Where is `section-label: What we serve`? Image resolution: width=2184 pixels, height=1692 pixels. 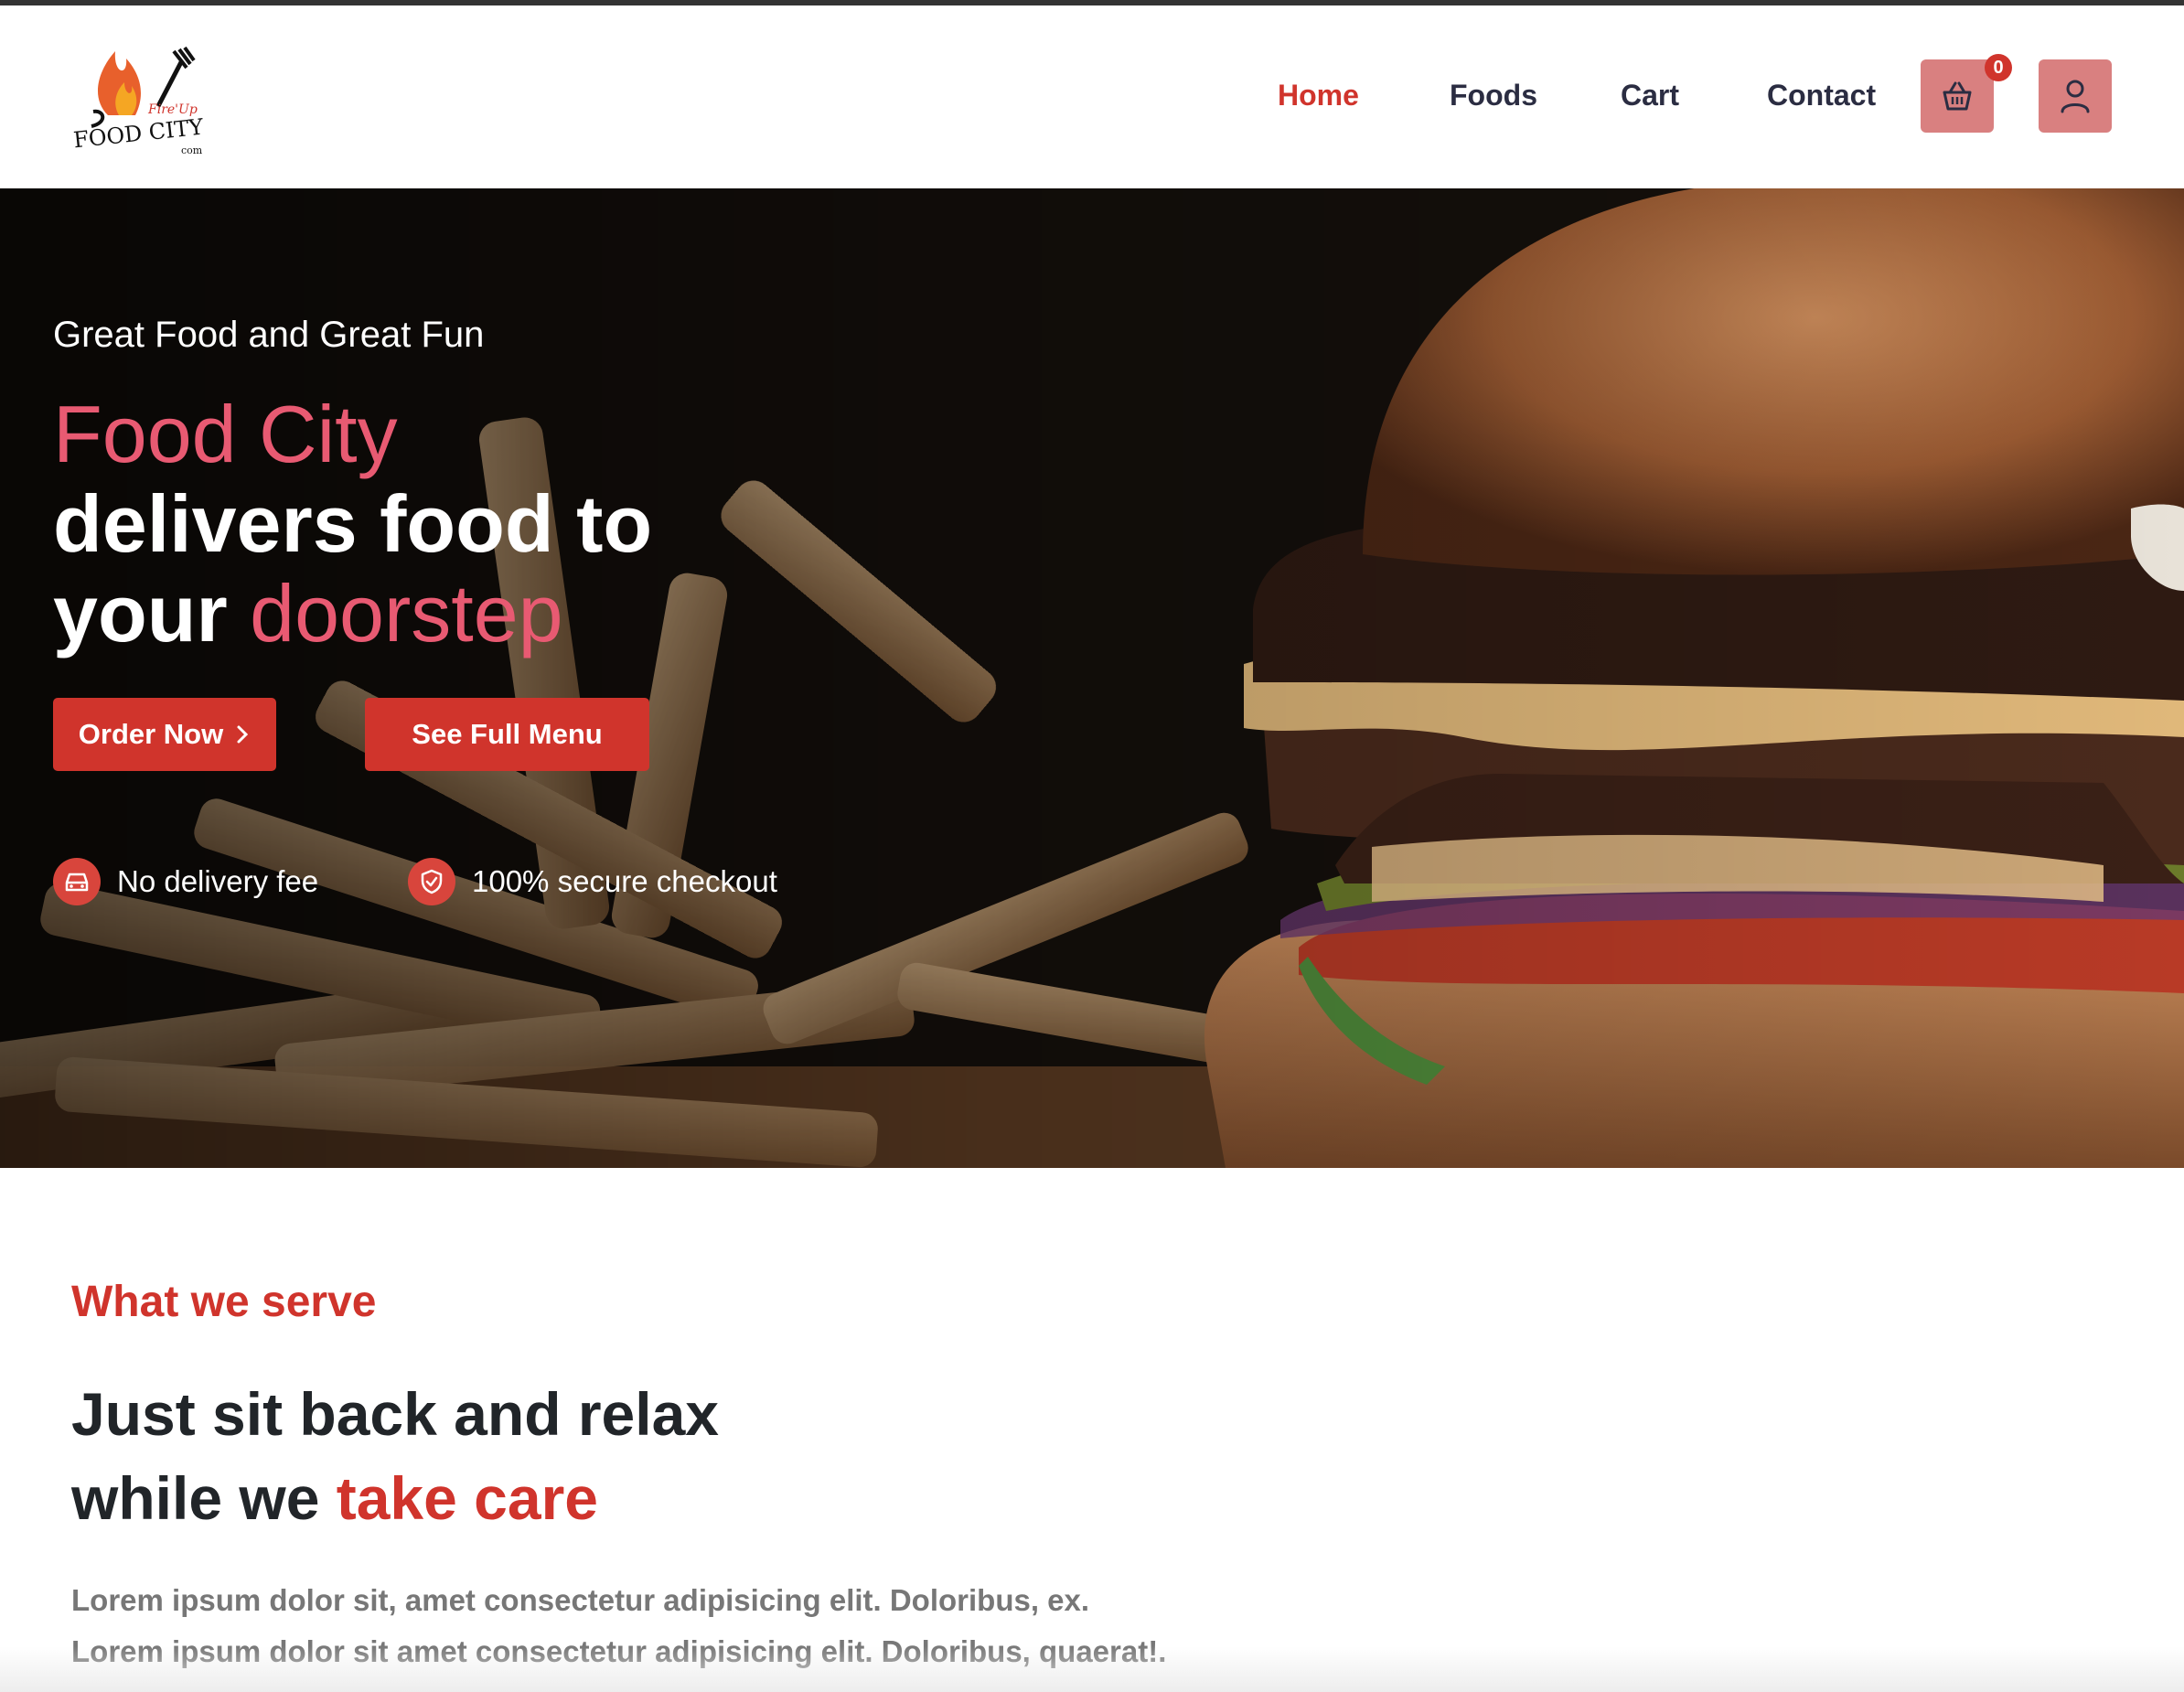
section-label: What we serve is located at coordinates (224, 1302).